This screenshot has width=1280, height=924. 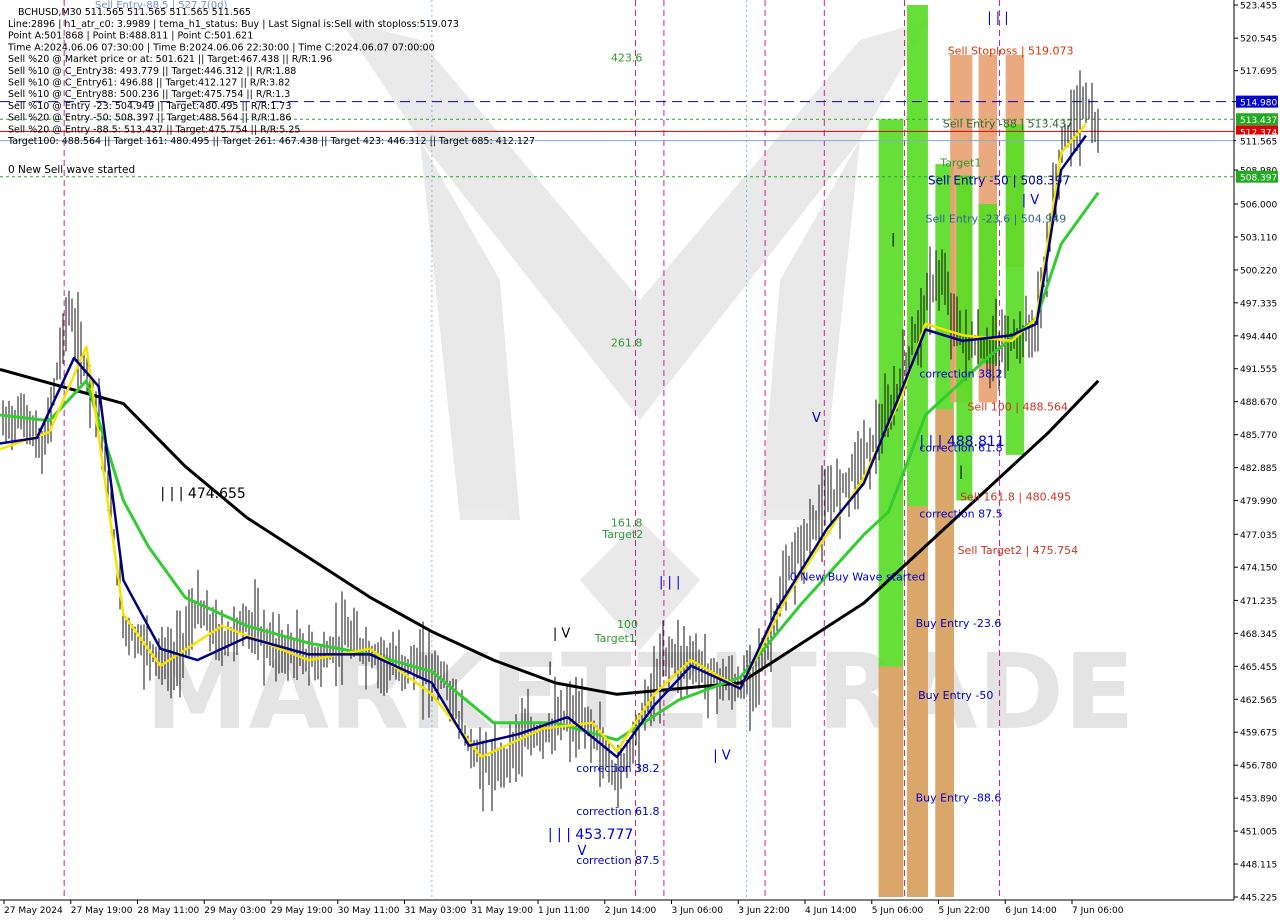 What do you see at coordinates (1258, 370) in the screenshot?
I see `y-tick-label: 491.555` at bounding box center [1258, 370].